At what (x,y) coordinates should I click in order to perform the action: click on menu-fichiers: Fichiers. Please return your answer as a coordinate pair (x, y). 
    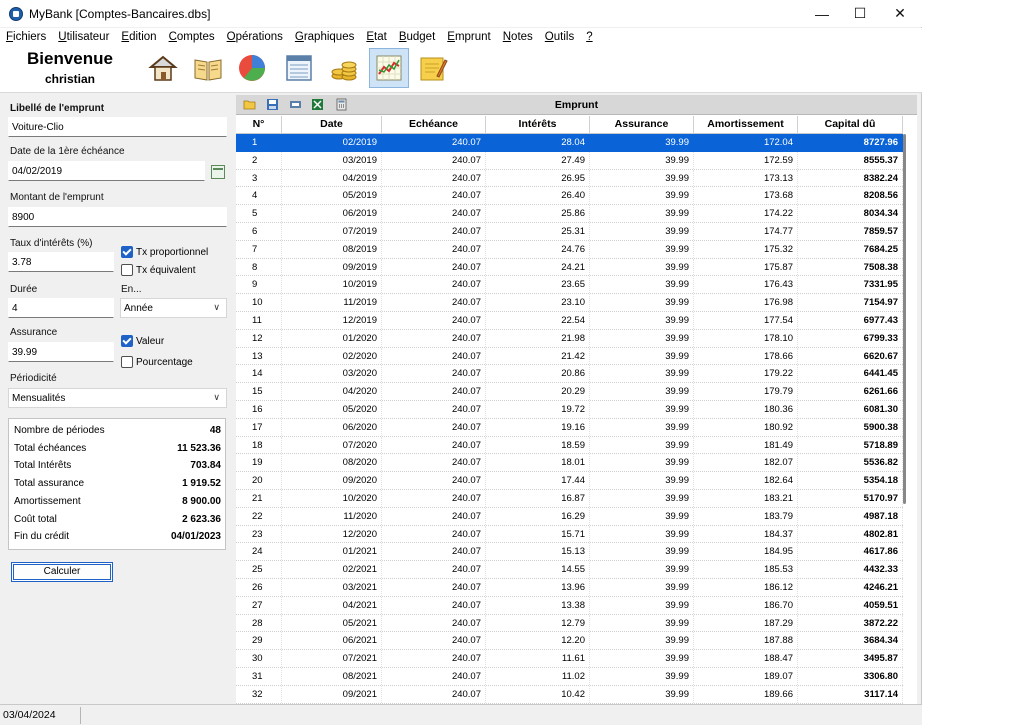
    Looking at the image, I should click on (26, 37).